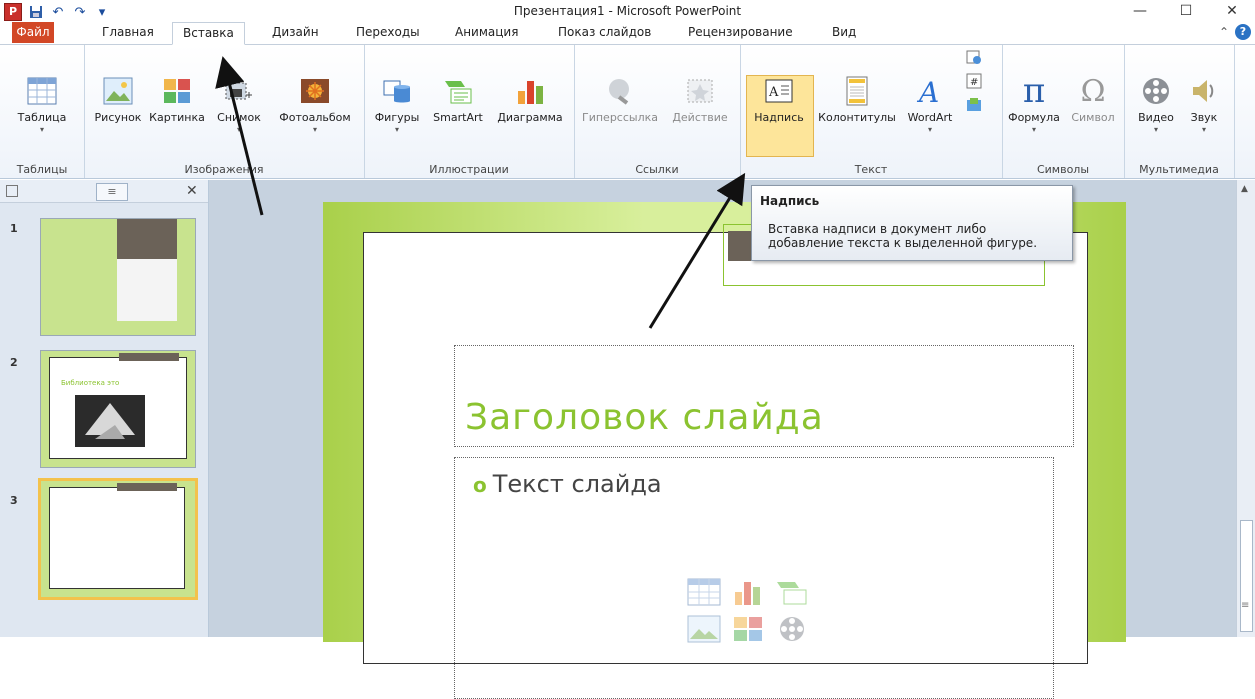 This screenshot has width=1255, height=699. Describe the element at coordinates (90, 383) in the screenshot. I see `thumb-text: Библиотека это` at that location.